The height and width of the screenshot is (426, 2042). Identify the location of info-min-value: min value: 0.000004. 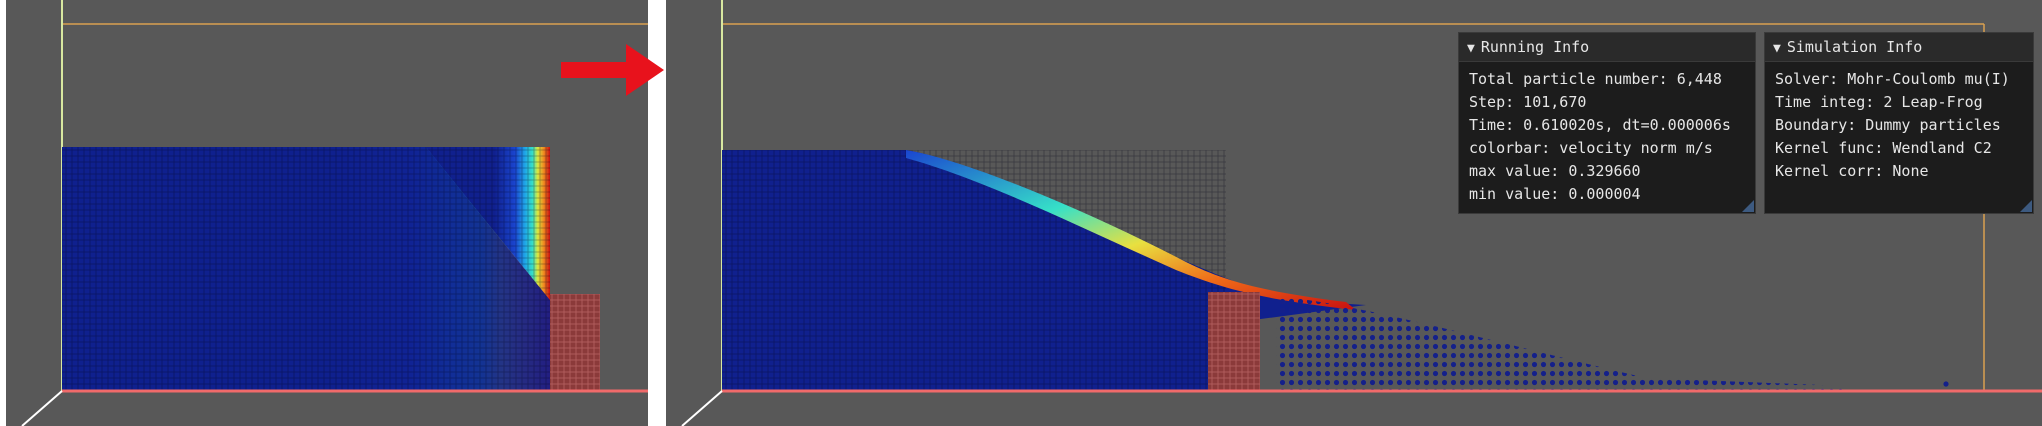
(1555, 194).